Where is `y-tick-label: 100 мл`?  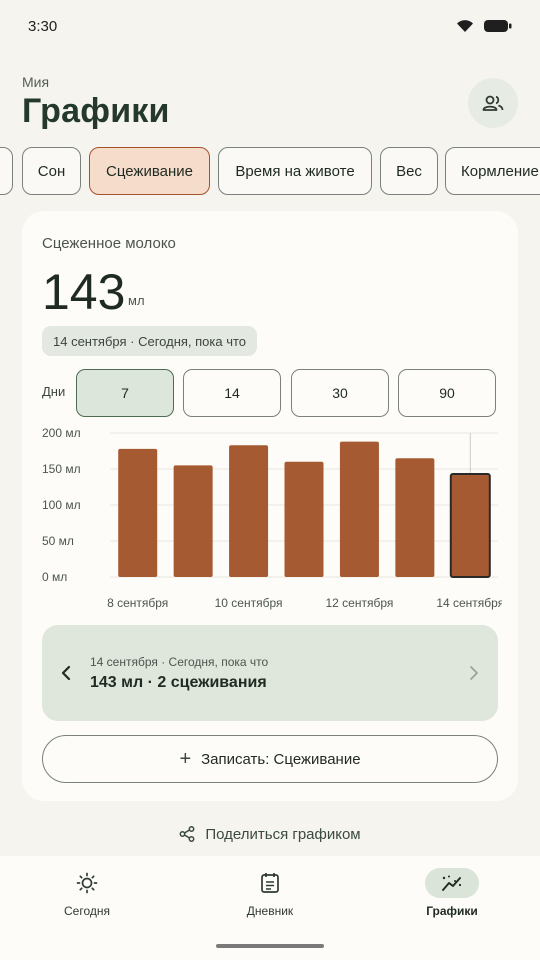
y-tick-label: 100 мл is located at coordinates (61, 505).